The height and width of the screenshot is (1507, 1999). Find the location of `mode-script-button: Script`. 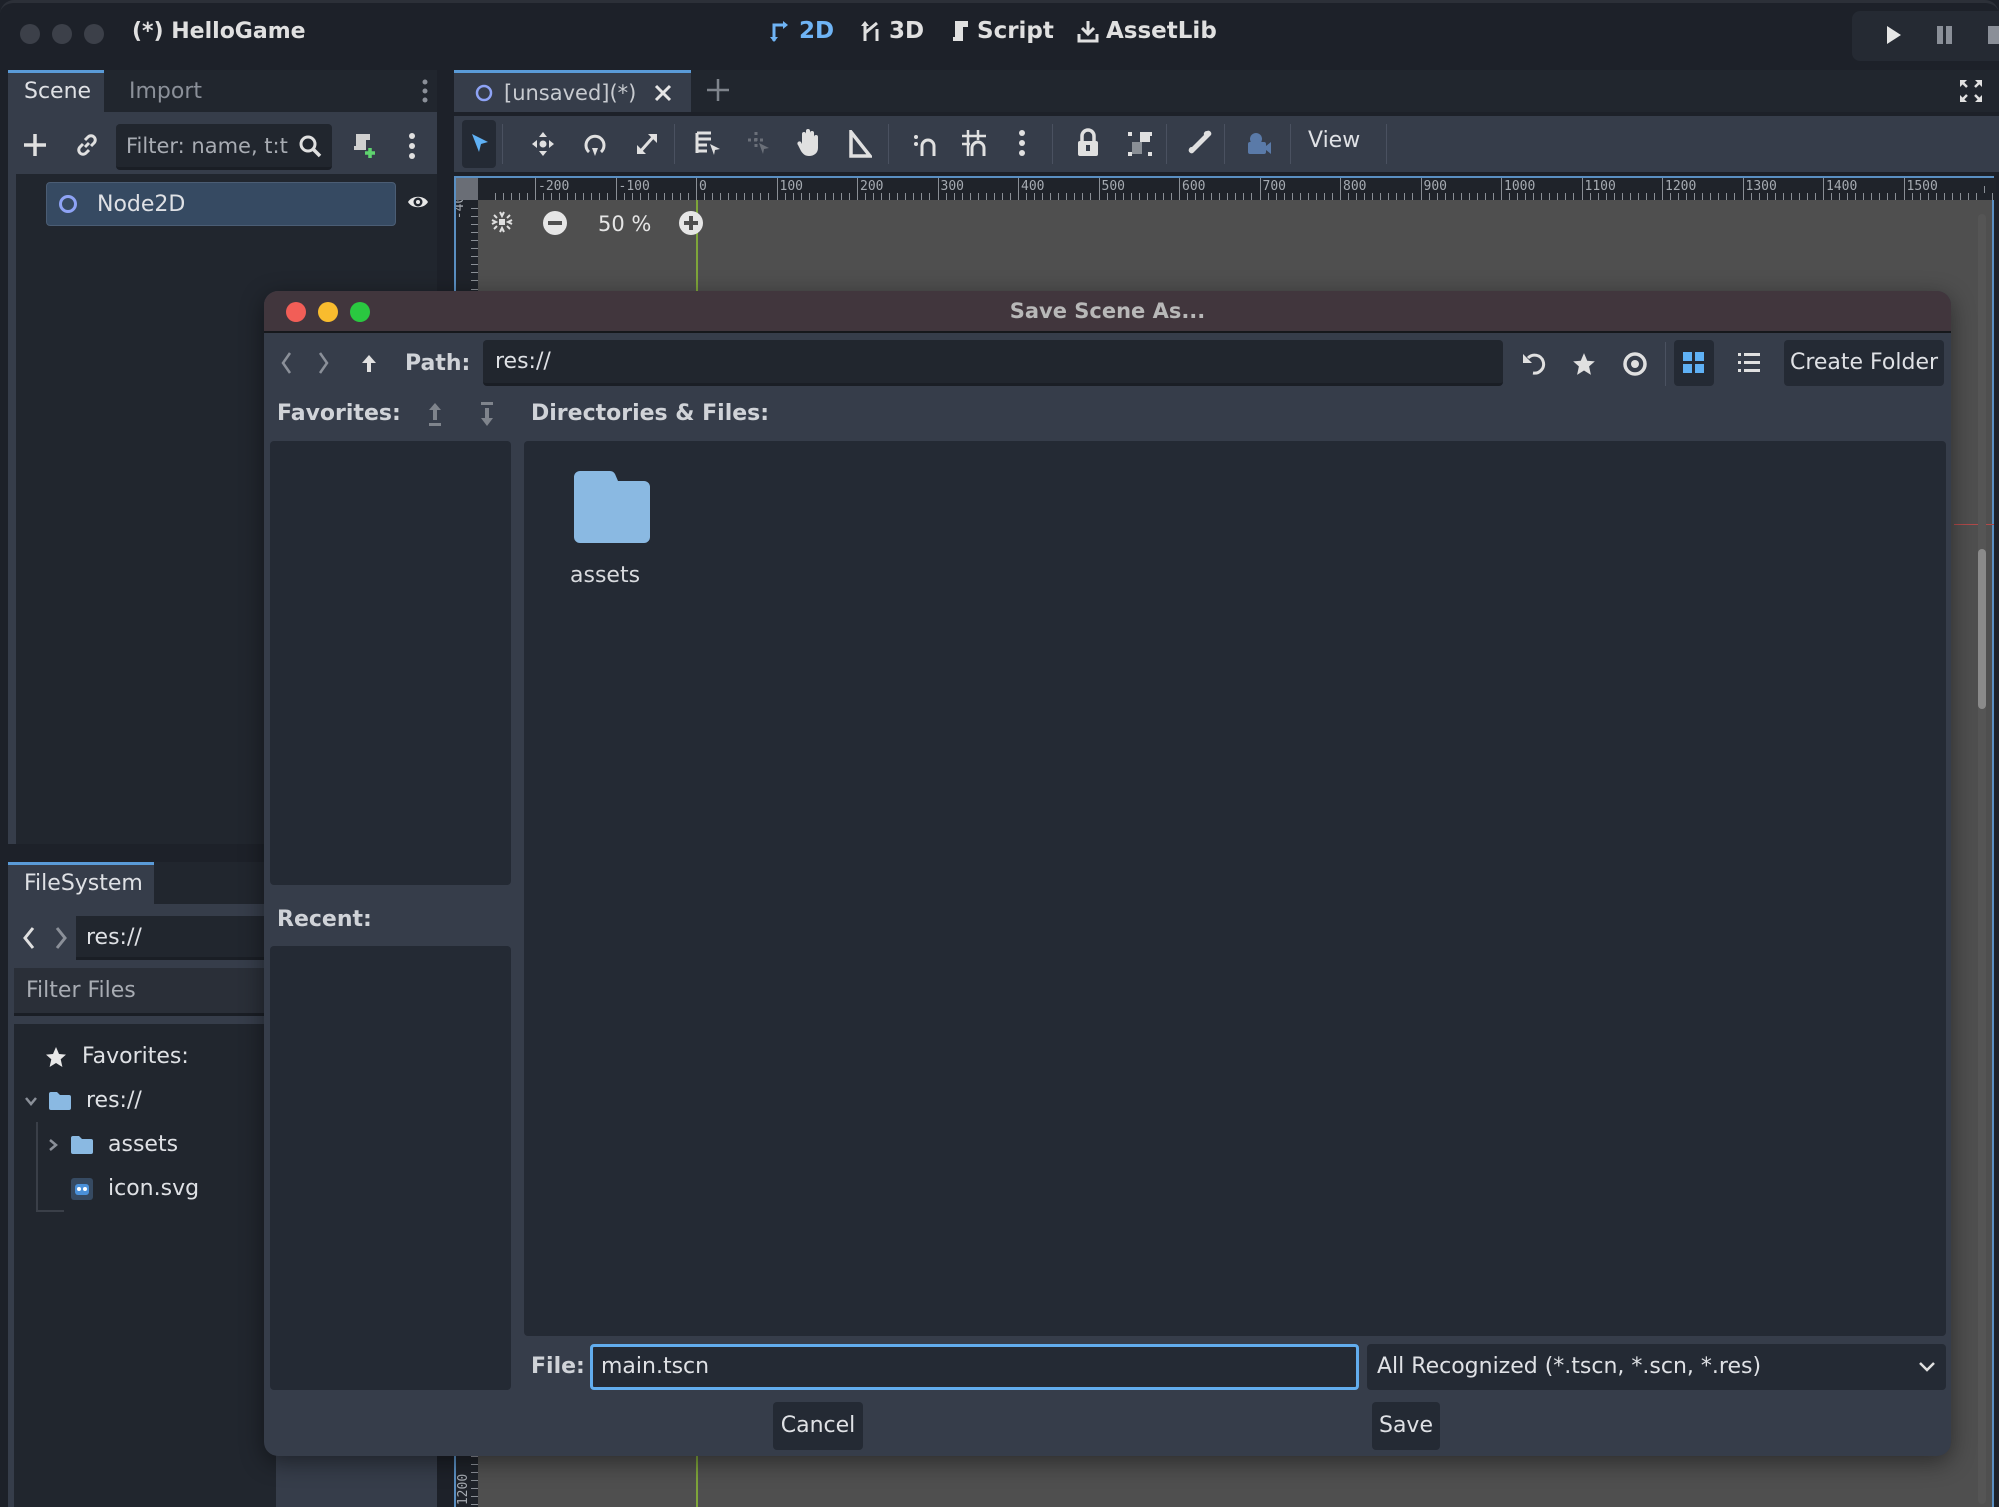

mode-script-button: Script is located at coordinates (1002, 31).